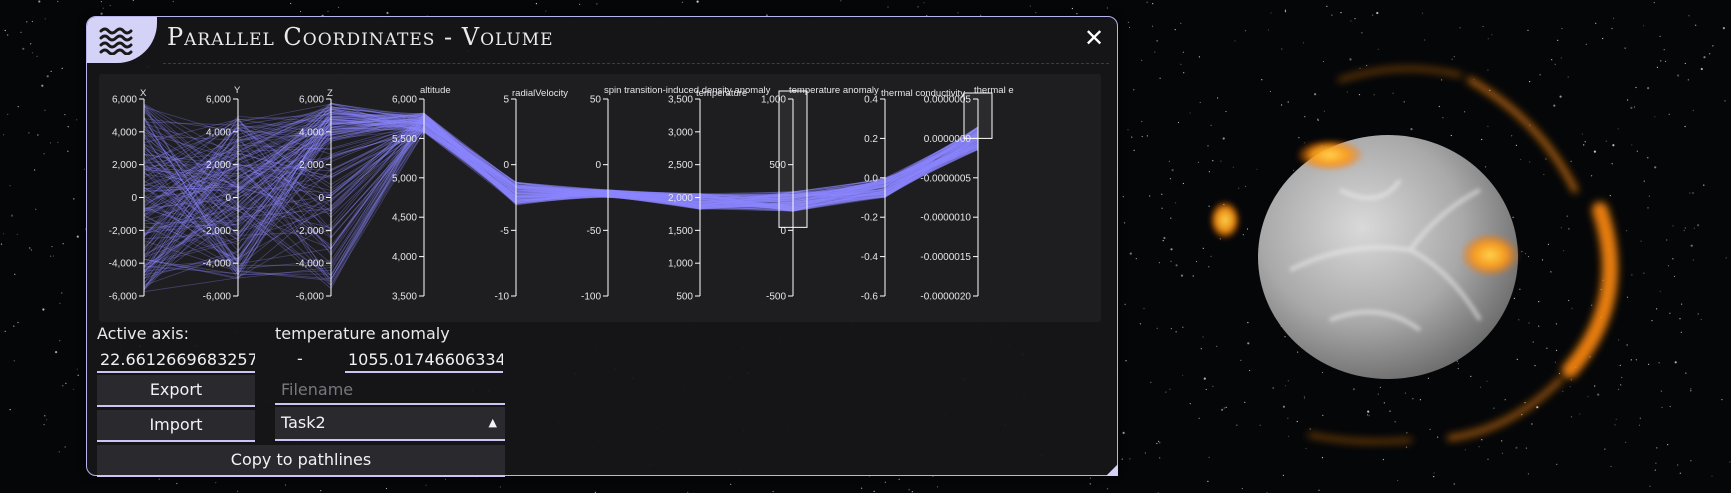 The width and height of the screenshot is (1731, 493). What do you see at coordinates (870, 297) in the screenshot?
I see `tick-label: -0.6` at bounding box center [870, 297].